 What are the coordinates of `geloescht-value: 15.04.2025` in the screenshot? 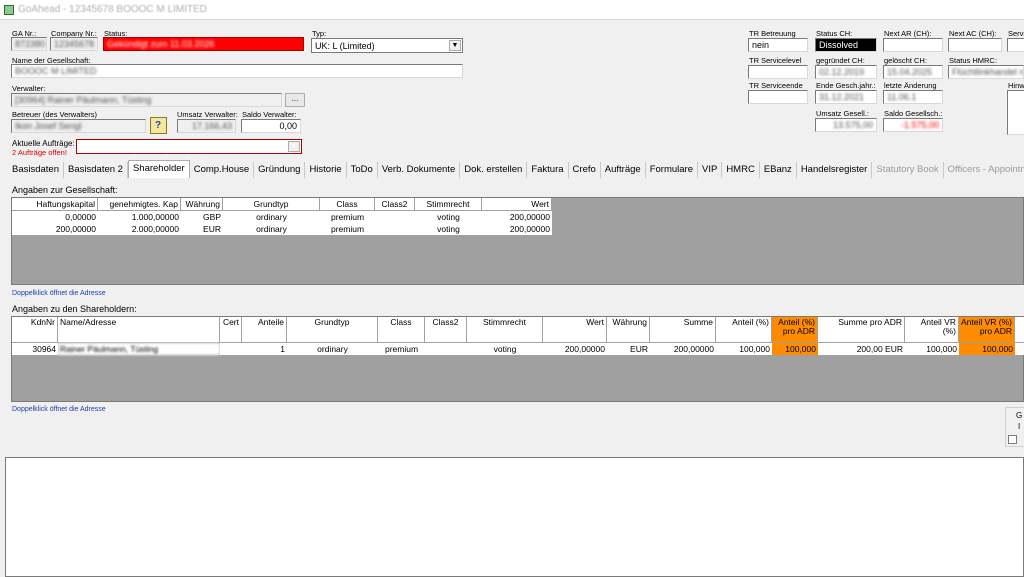 It's located at (910, 72).